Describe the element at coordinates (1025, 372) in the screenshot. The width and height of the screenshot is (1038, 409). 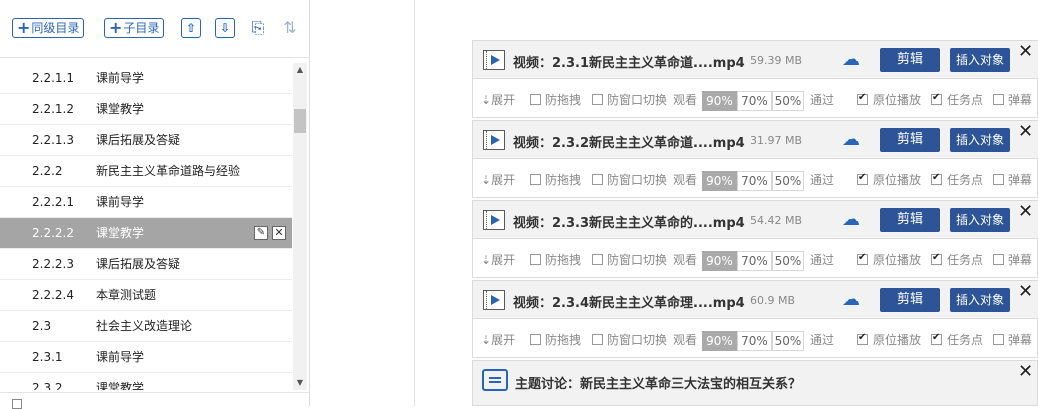
I see `discussion-close-icon: ✕` at that location.